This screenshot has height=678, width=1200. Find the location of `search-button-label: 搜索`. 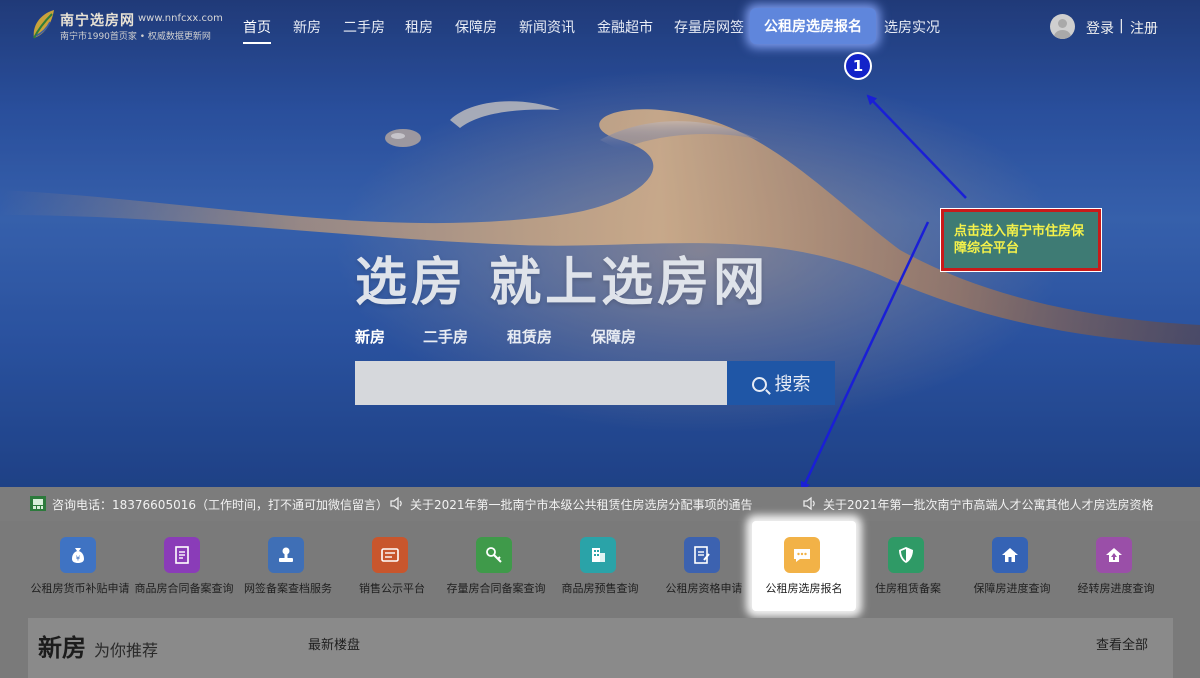

search-button-label: 搜索 is located at coordinates (792, 384).